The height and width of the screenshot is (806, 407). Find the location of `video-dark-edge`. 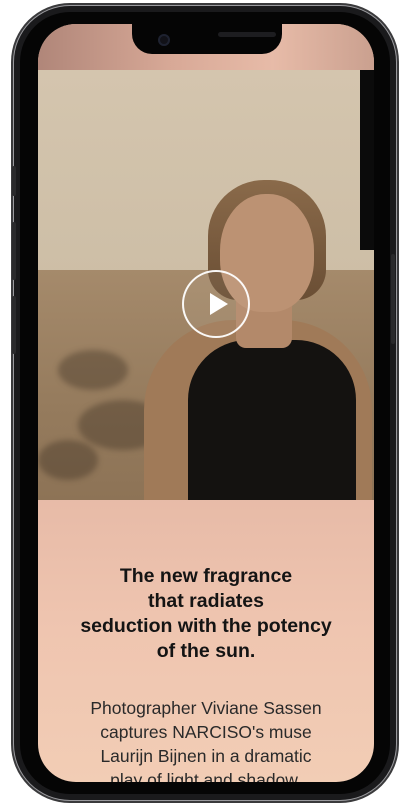

video-dark-edge is located at coordinates (367, 160).